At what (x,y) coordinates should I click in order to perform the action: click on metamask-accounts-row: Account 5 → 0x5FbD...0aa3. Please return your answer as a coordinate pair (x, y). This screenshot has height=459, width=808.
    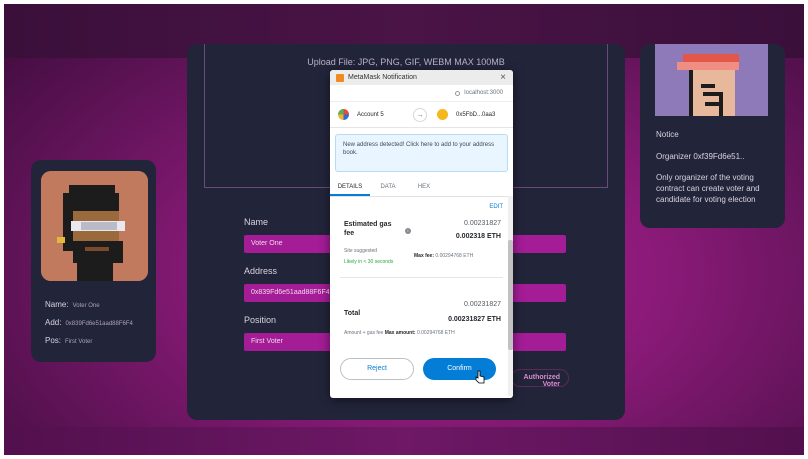
    Looking at the image, I should click on (421, 115).